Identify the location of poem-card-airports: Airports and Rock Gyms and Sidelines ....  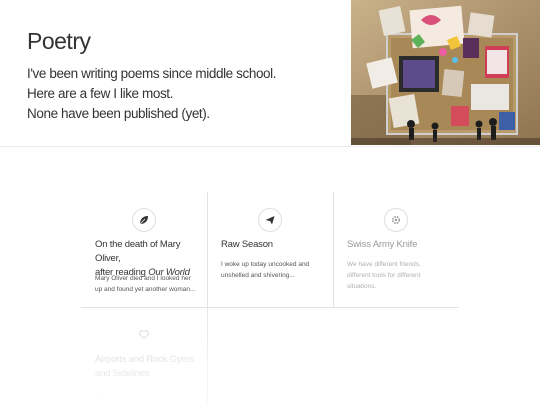
(144, 356).